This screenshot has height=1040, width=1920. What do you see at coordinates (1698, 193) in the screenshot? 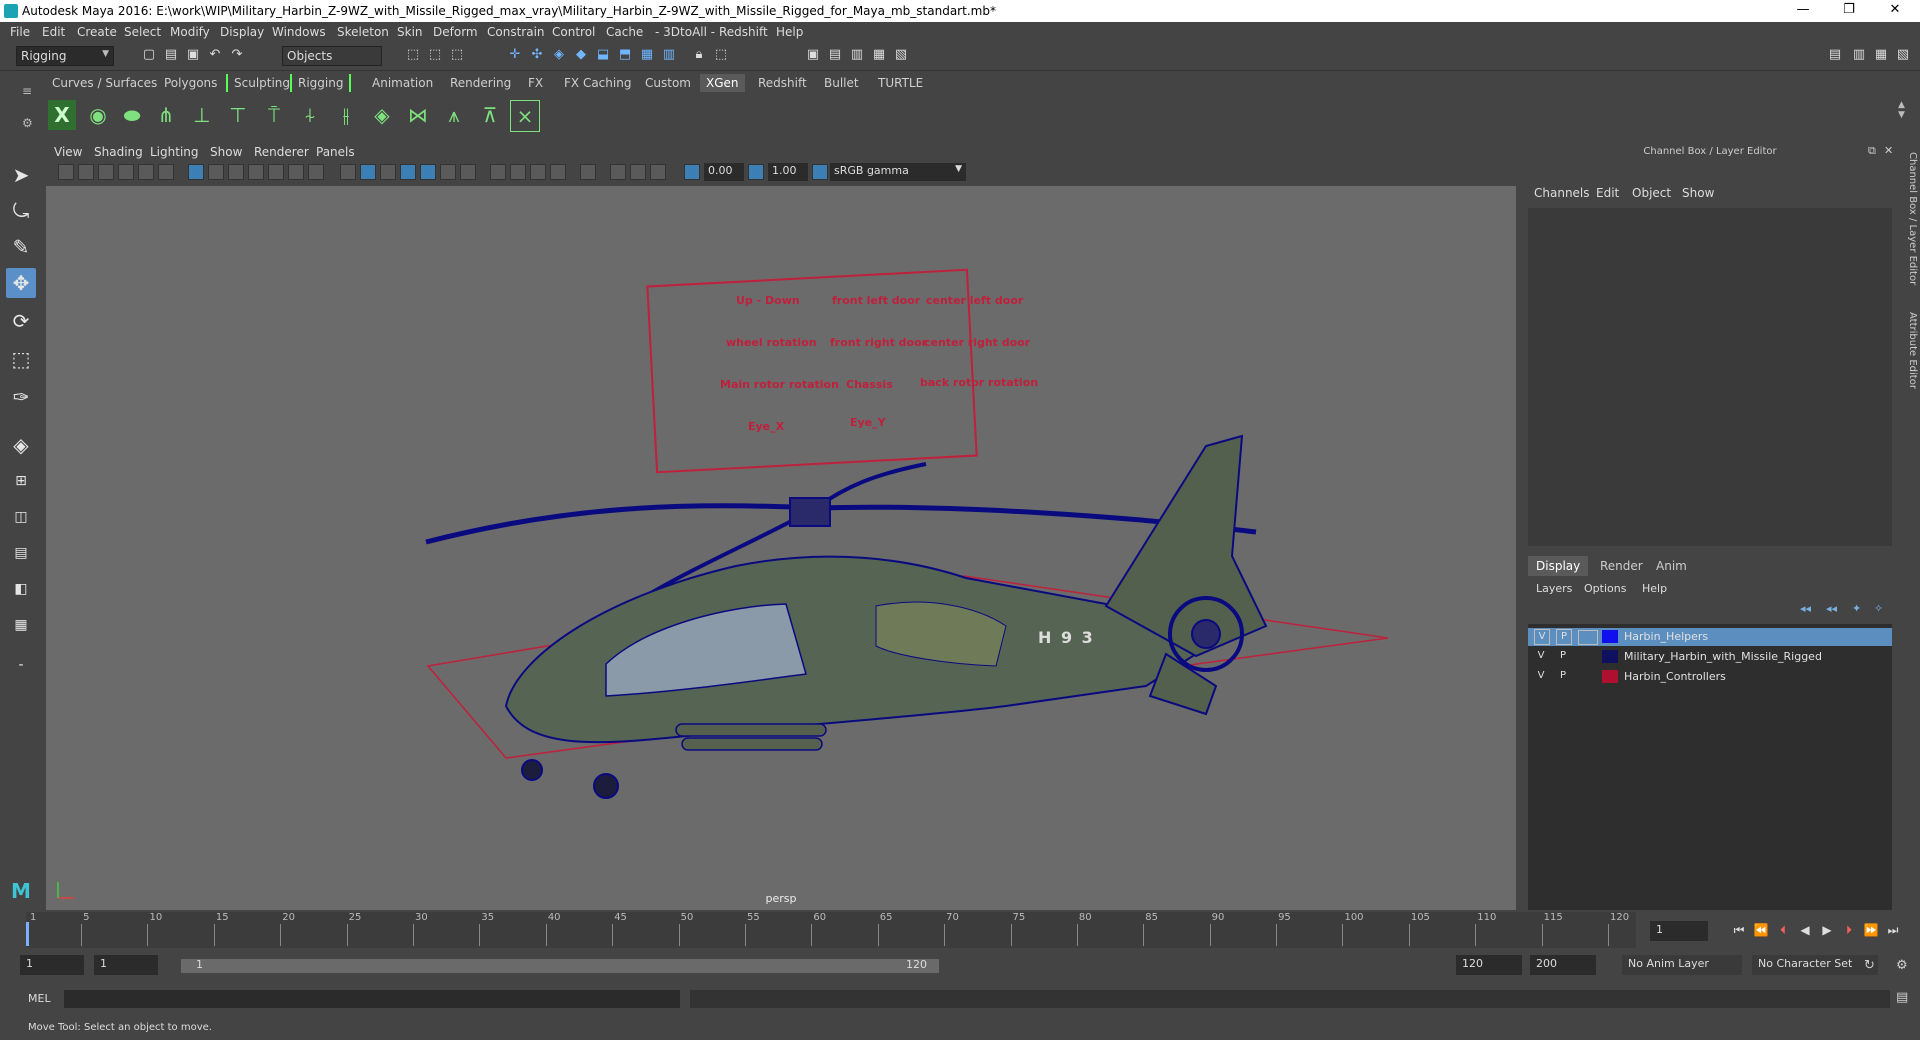
I see `cb-menu-show: Show` at bounding box center [1698, 193].